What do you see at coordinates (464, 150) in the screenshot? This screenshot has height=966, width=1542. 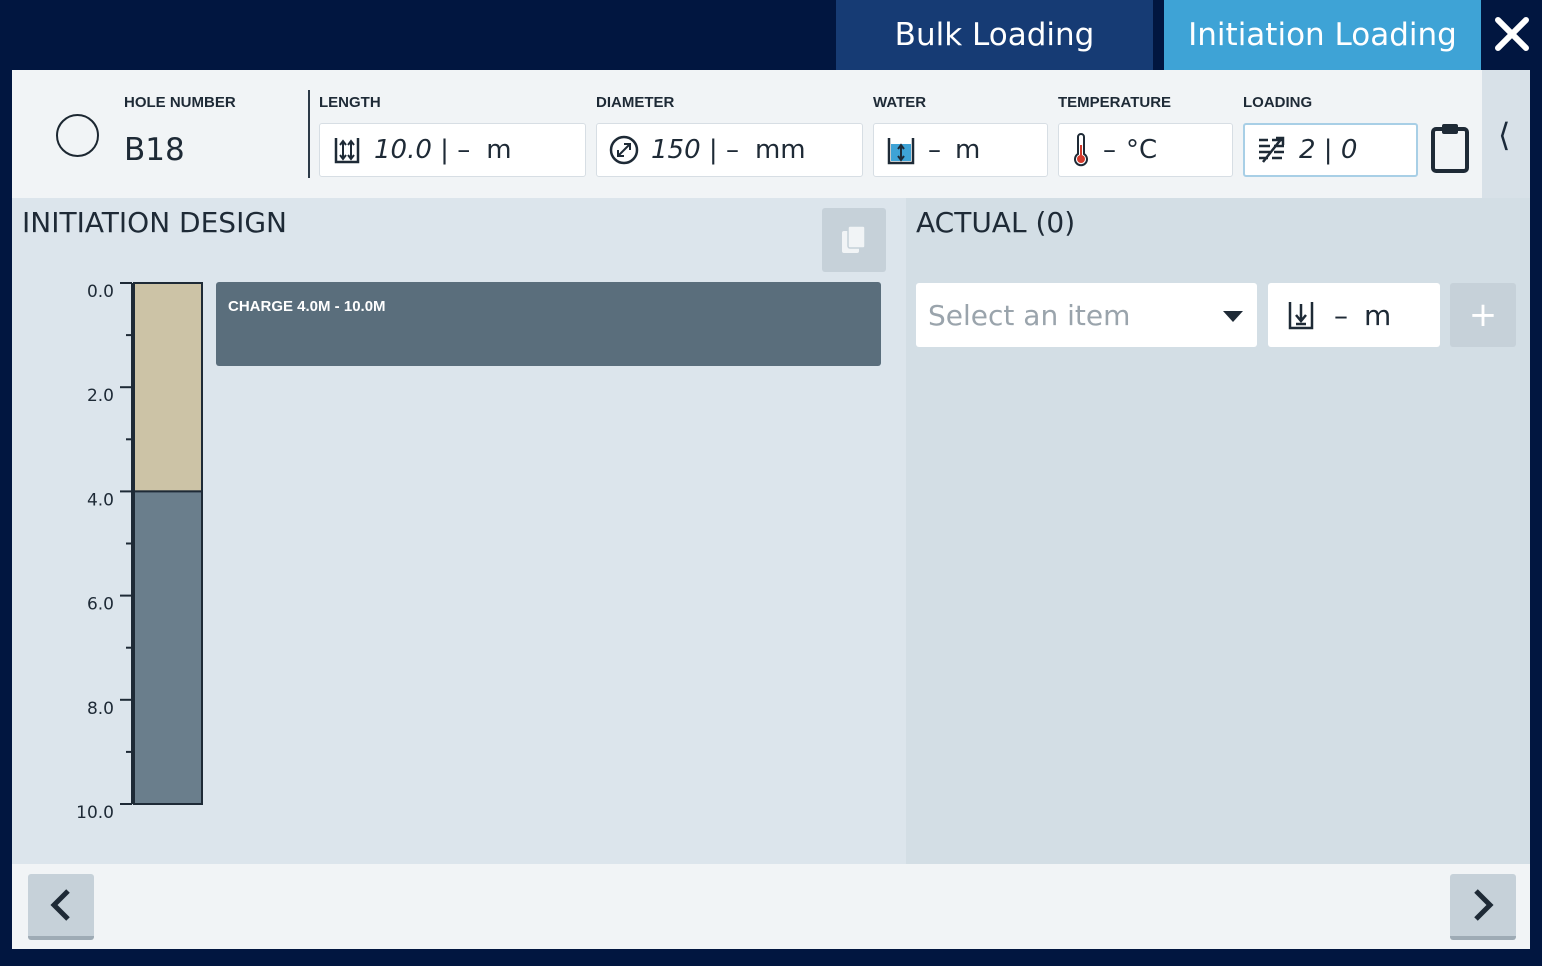 I see `length-actual-value: –` at bounding box center [464, 150].